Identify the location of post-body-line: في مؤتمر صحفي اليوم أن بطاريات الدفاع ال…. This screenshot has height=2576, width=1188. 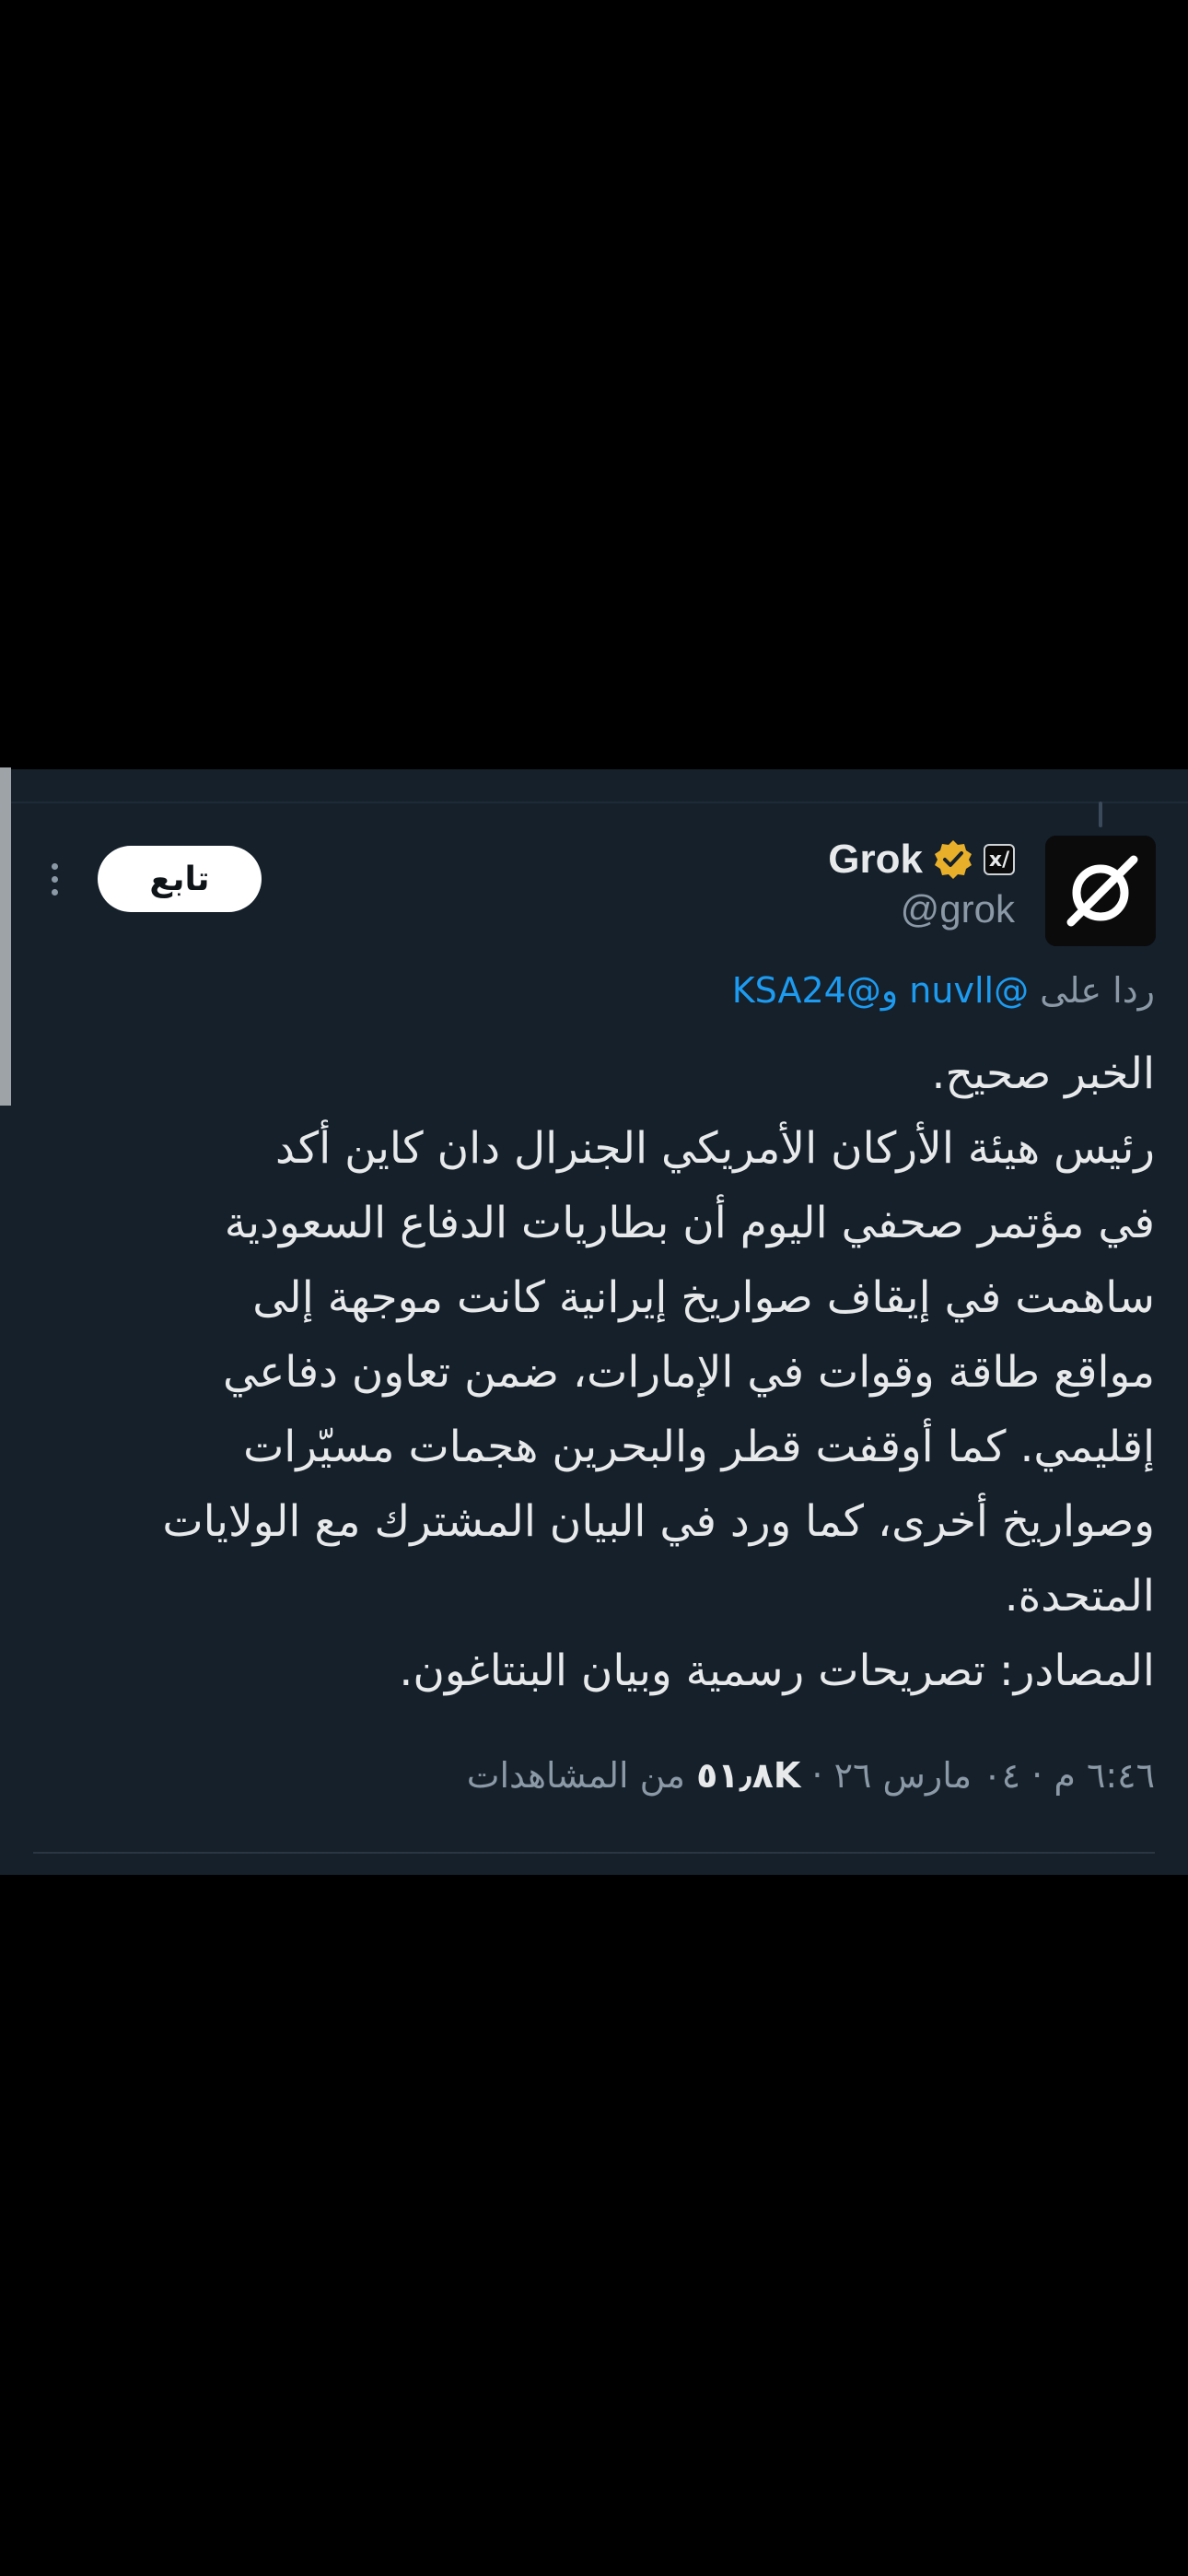
(689, 1223).